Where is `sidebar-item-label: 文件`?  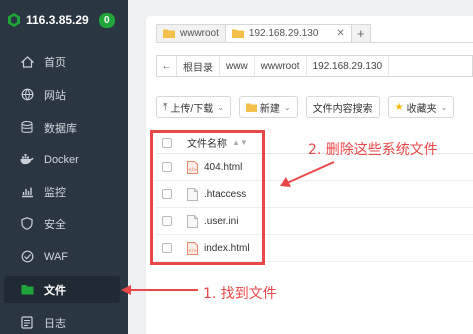
sidebar-item-label: 文件 is located at coordinates (55, 290).